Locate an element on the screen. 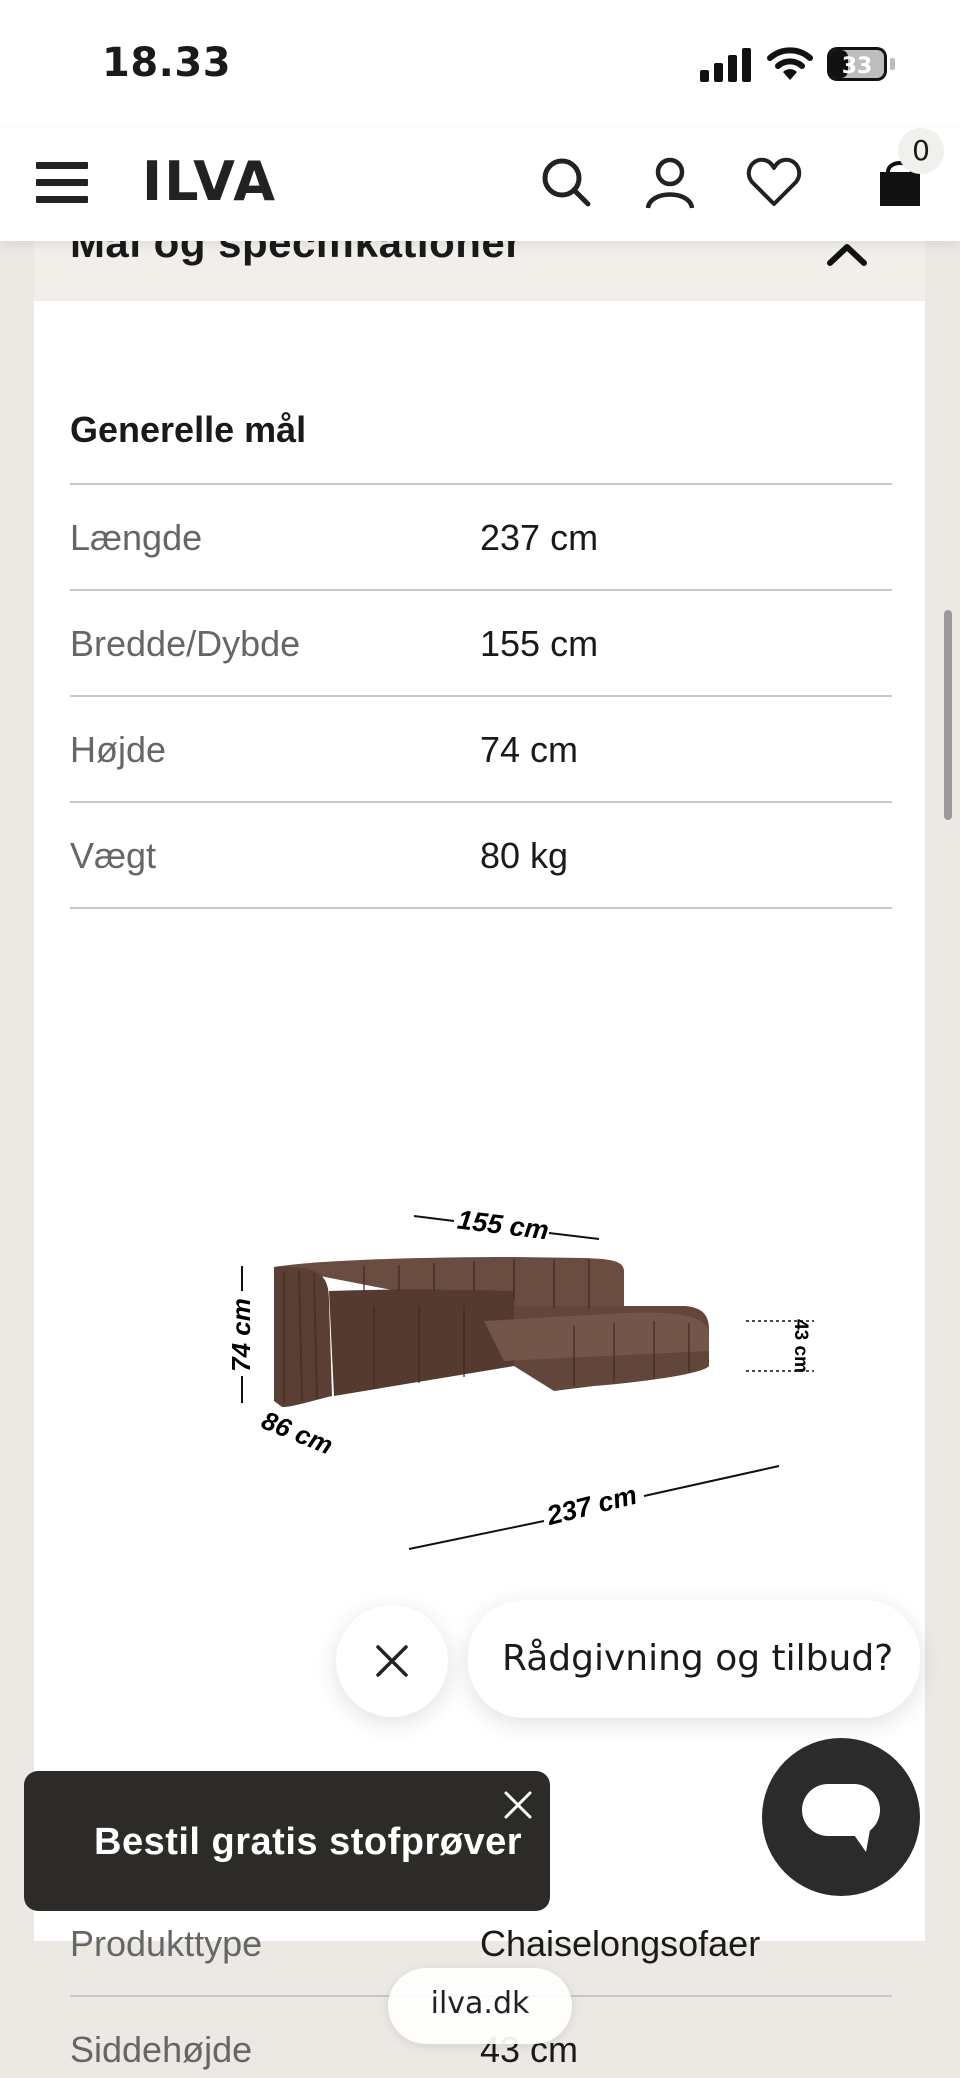 This screenshot has height=2078, width=960. spec-label: Vægt is located at coordinates (113, 855).